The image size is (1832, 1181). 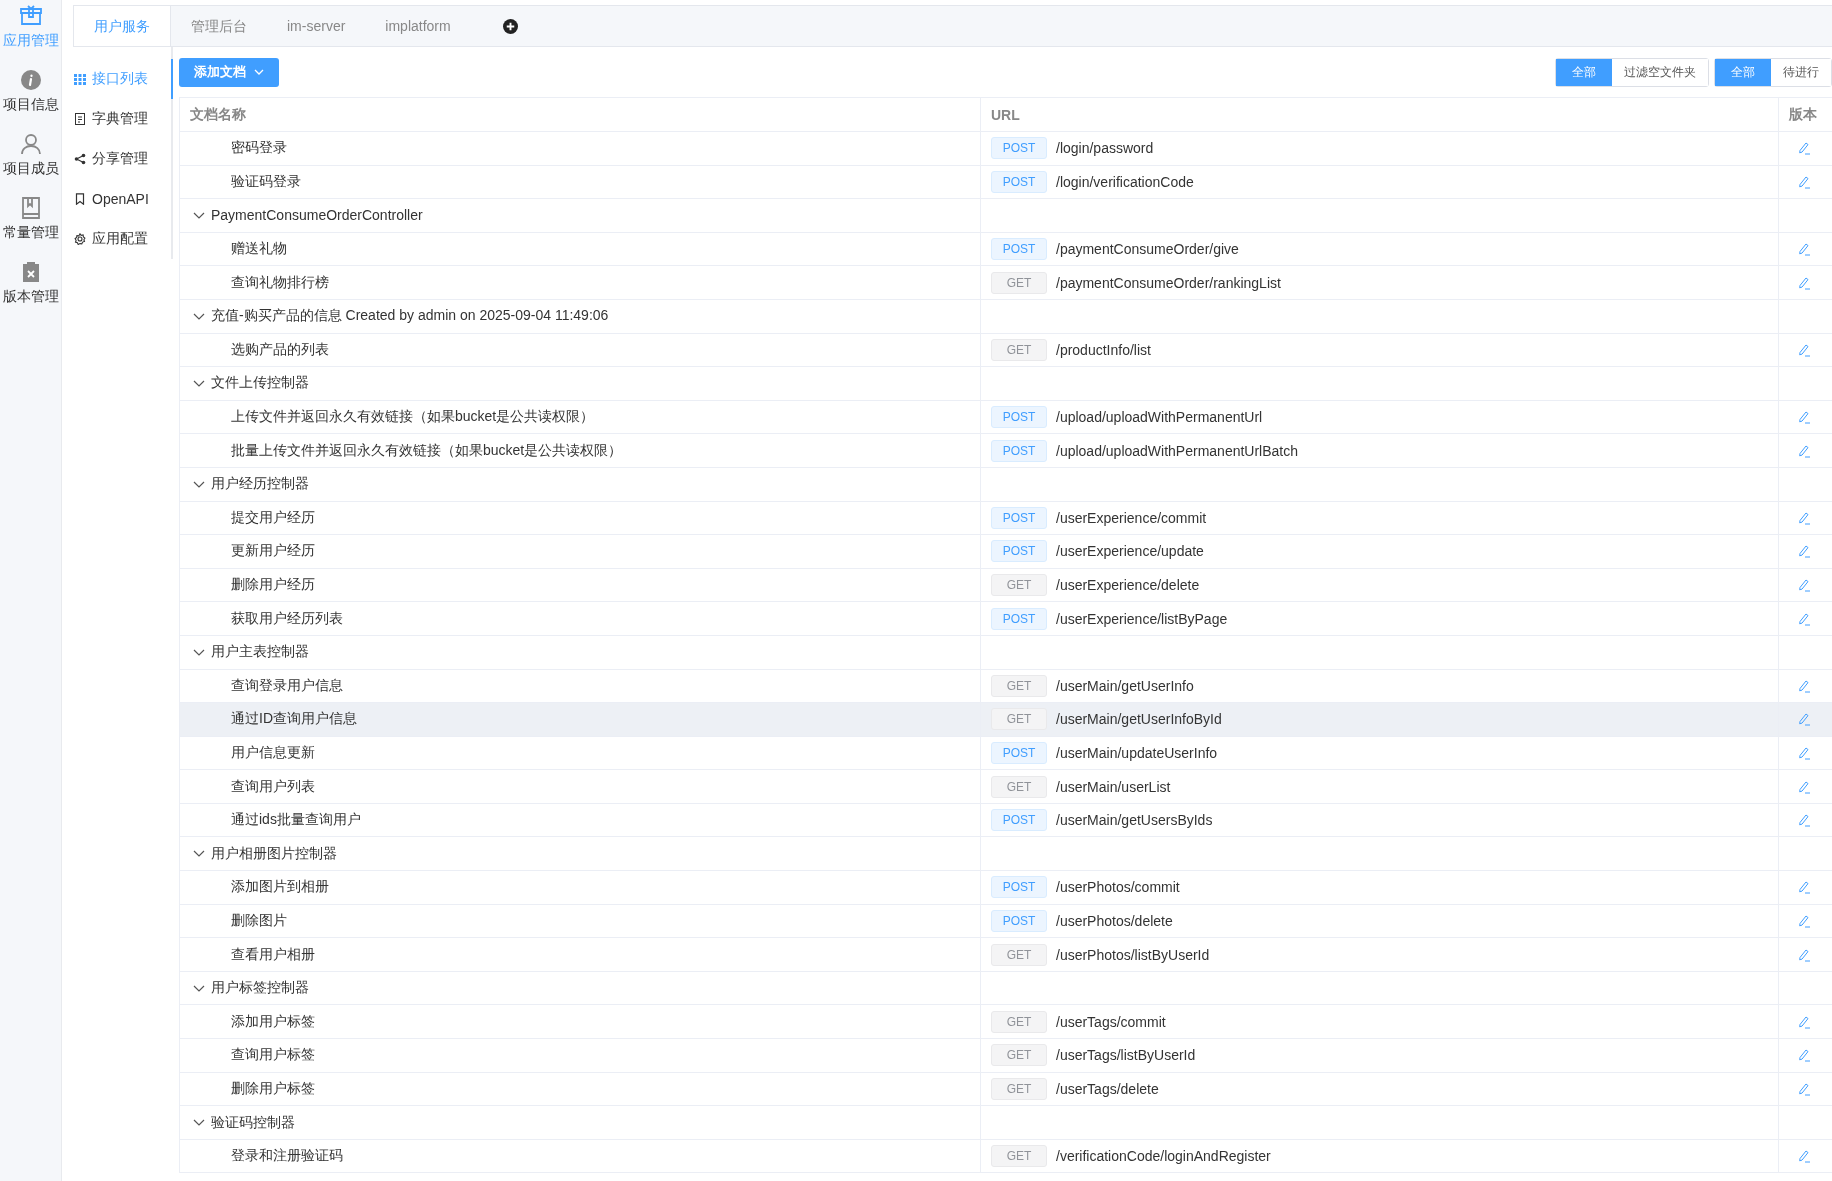 I want to click on url-text: /userPhotos/listByUserId, so click(x=1133, y=954).